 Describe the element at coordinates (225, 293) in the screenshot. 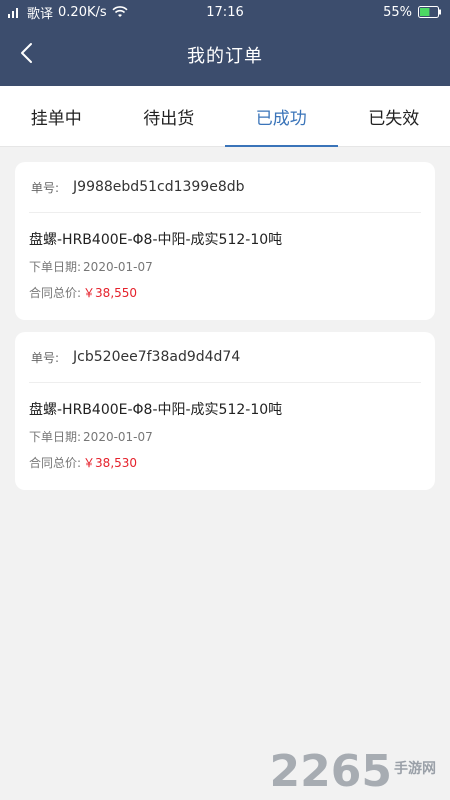

I see `contract-total-row: 合同总价: ￥38,550` at that location.